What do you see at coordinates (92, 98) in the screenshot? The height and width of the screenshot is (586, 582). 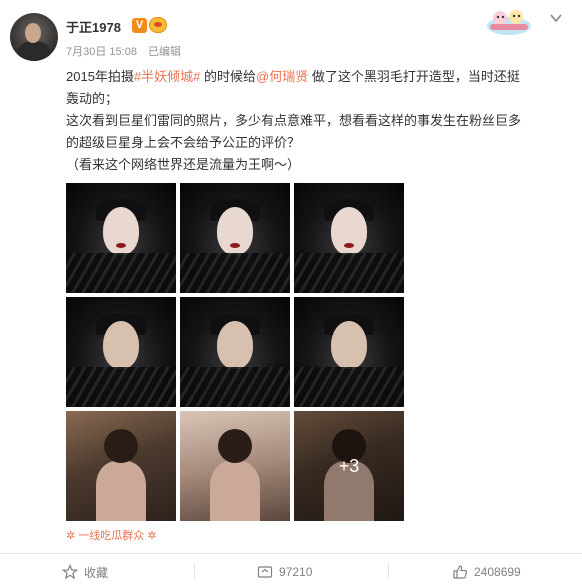 I see `post-text-line2: 轰动的；` at bounding box center [92, 98].